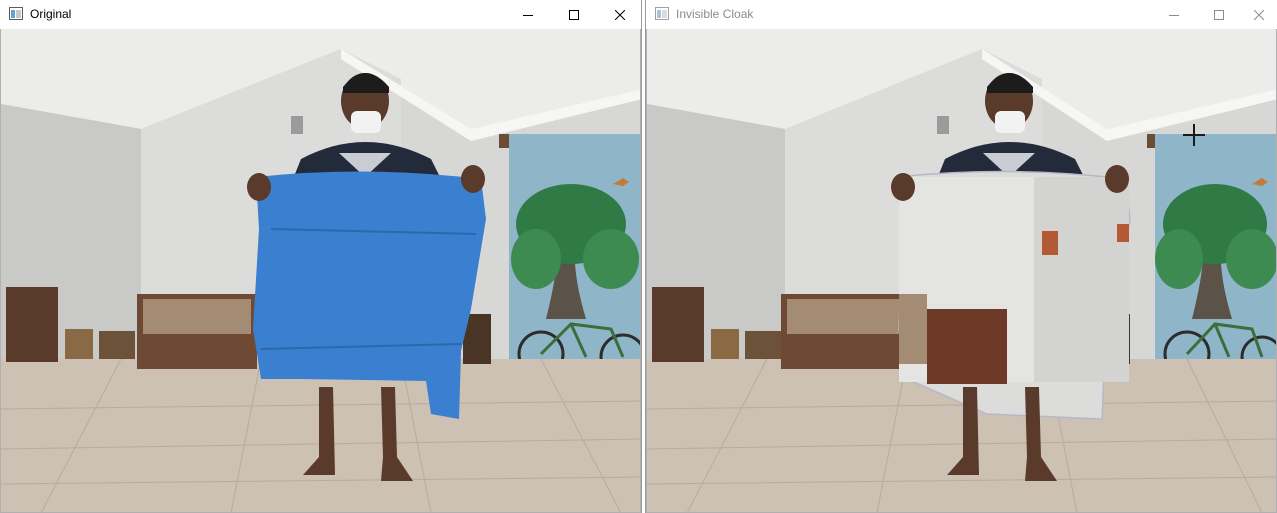 The image size is (1277, 513). I want to click on sofa-through-cloak, so click(913, 329).